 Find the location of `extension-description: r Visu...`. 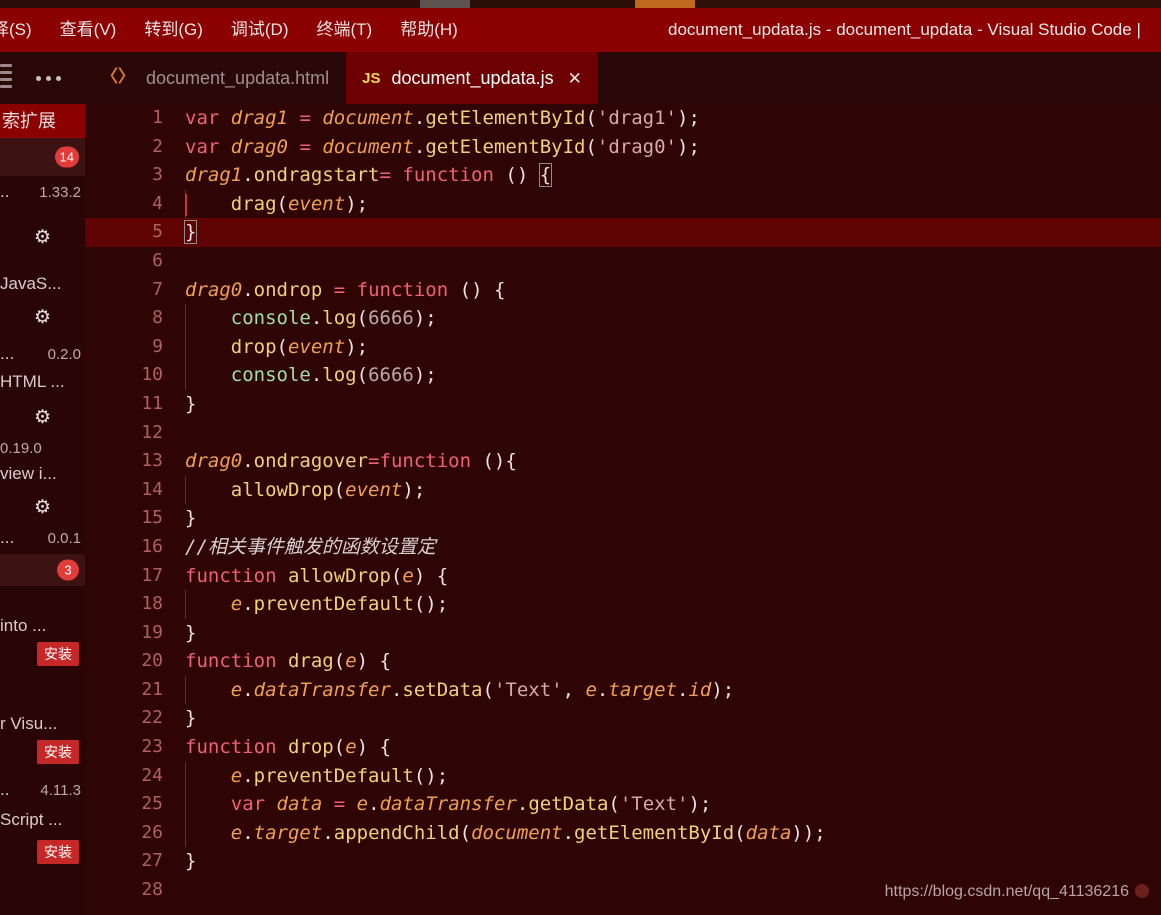

extension-description: r Visu... is located at coordinates (29, 723).